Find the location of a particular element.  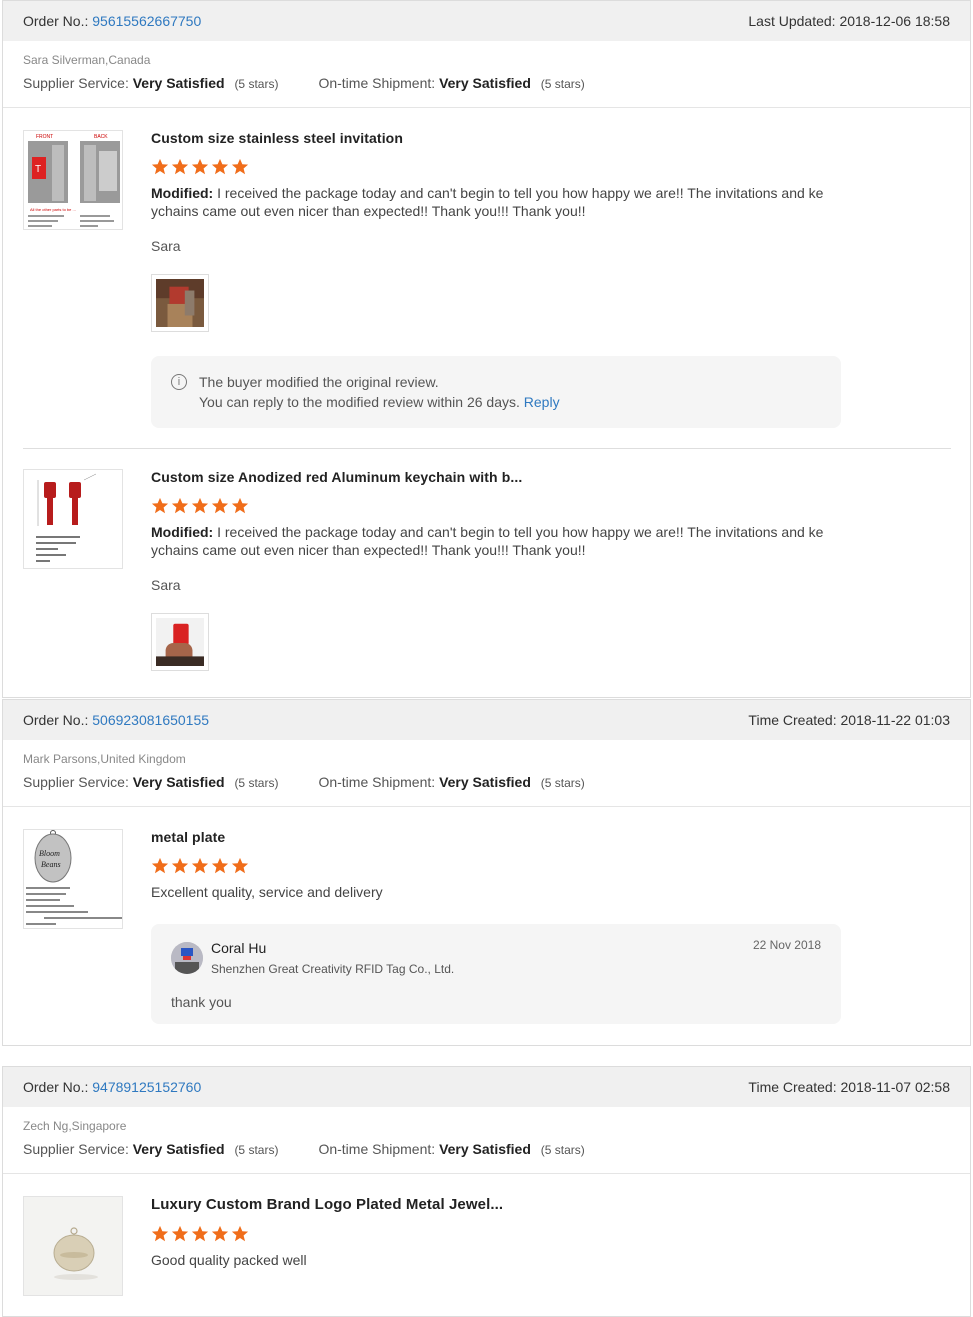

order-number-link: 506923081650155 is located at coordinates (150, 720).